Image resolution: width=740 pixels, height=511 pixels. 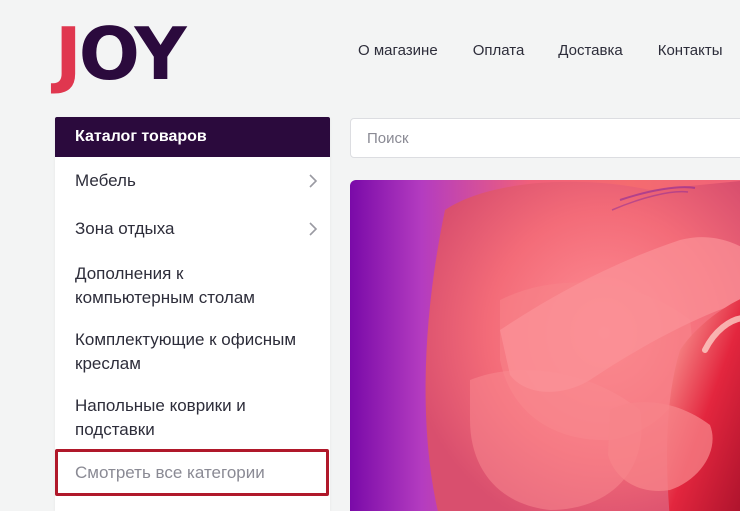 What do you see at coordinates (68, 54) in the screenshot?
I see `logo-letter-j: J` at bounding box center [68, 54].